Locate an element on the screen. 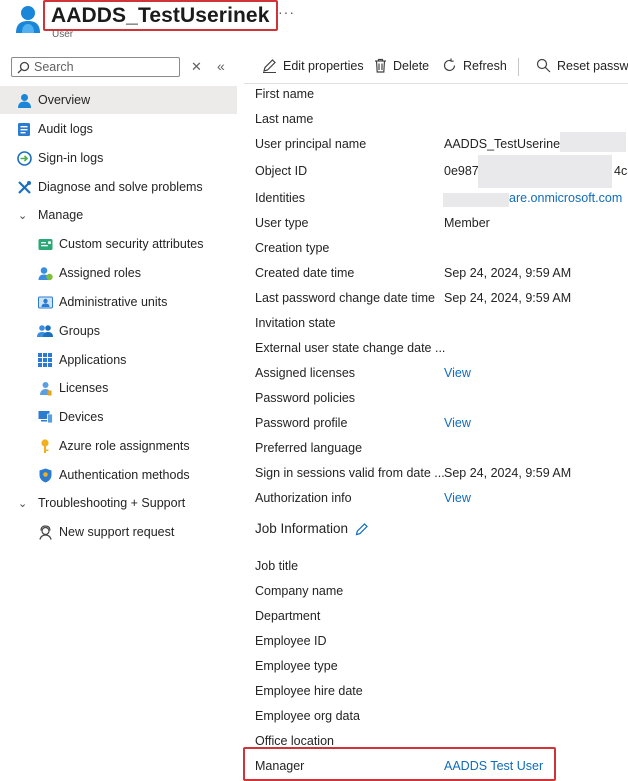 The height and width of the screenshot is (781, 628). sidebar-item-licenses: Licenses is located at coordinates (118, 388).